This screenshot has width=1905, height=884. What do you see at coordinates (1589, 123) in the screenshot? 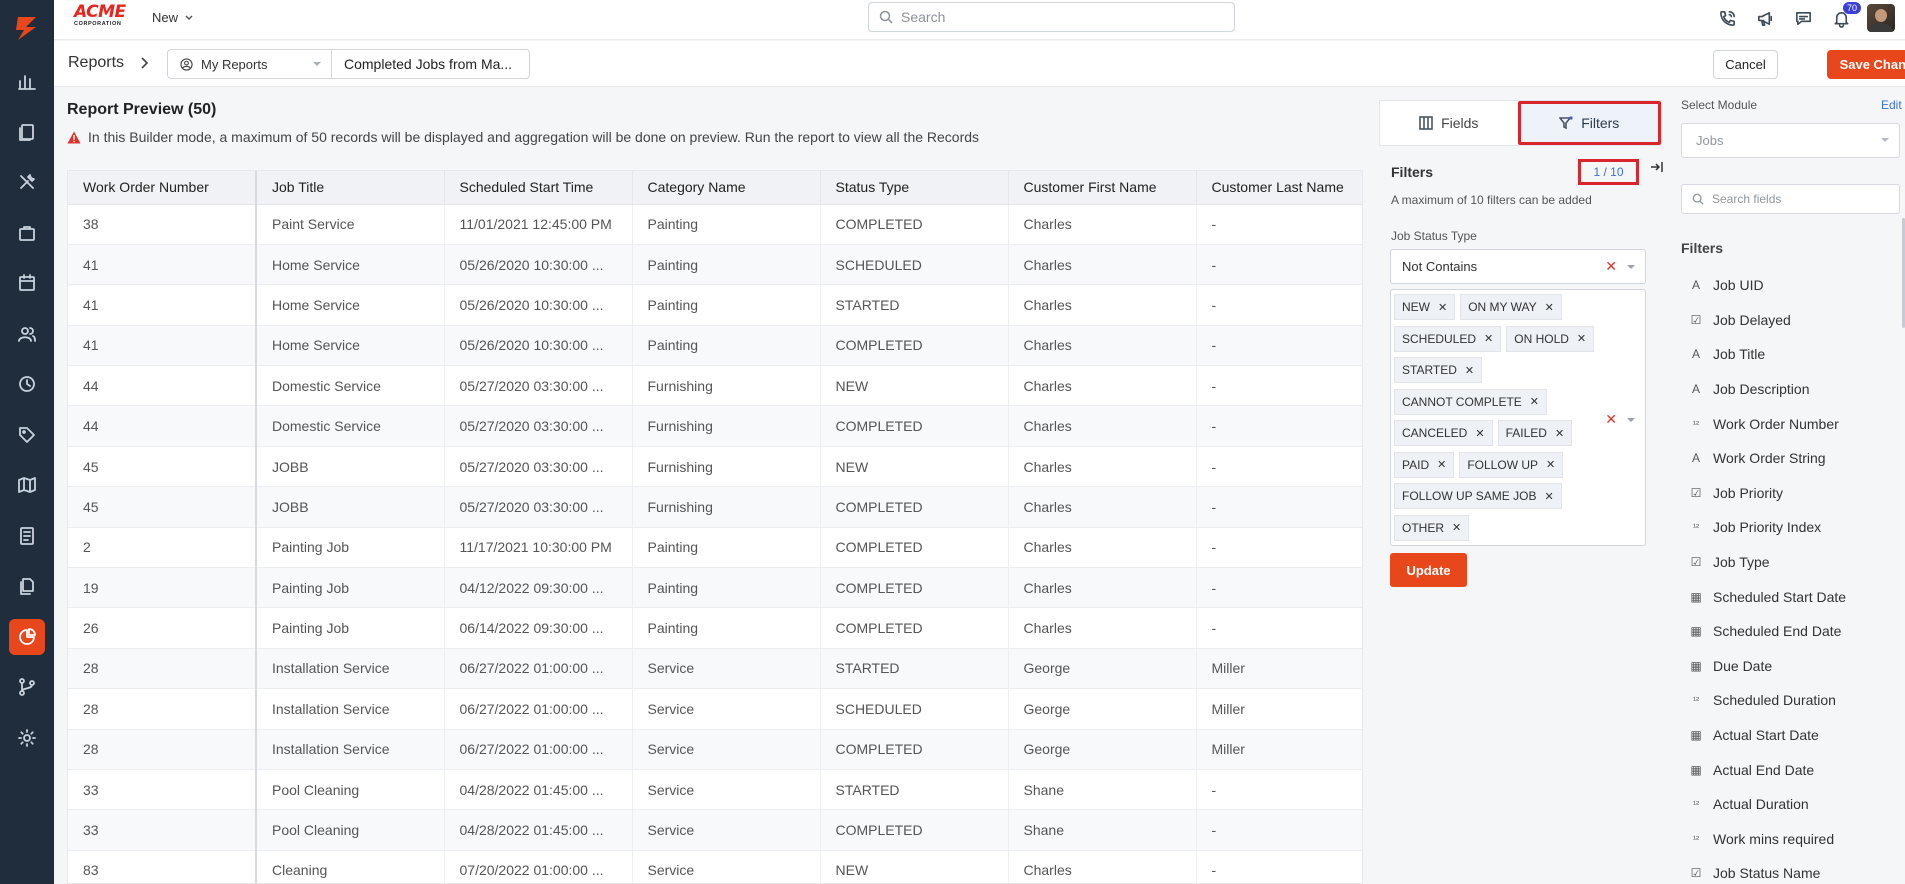
I see `tab-filters: Filters` at bounding box center [1589, 123].